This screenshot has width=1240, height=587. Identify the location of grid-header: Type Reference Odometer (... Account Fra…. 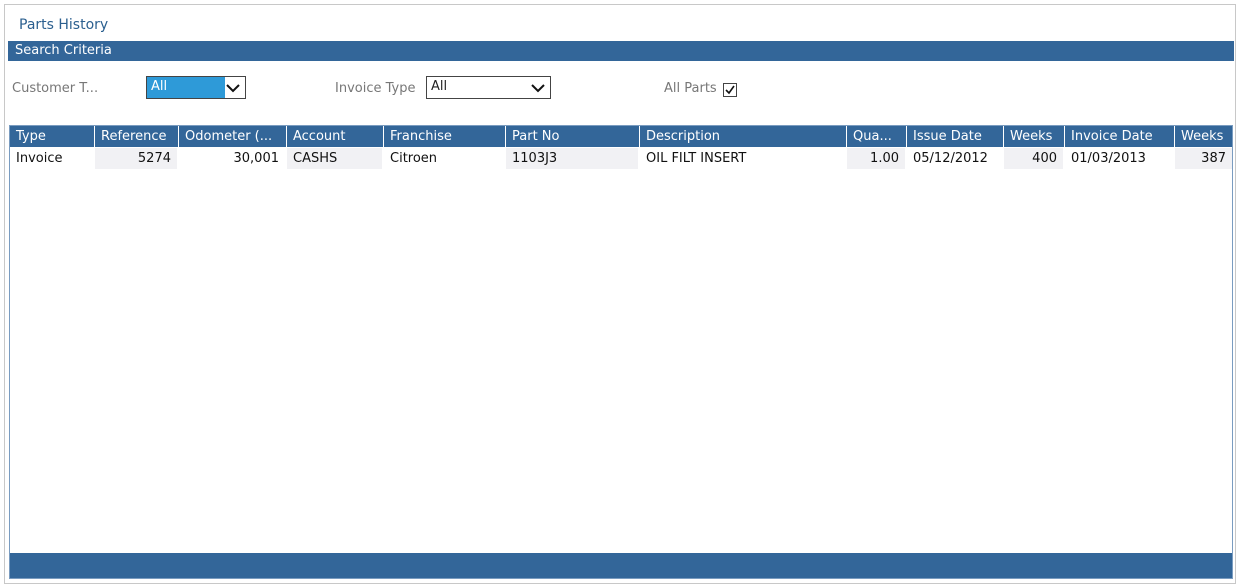
(621, 136).